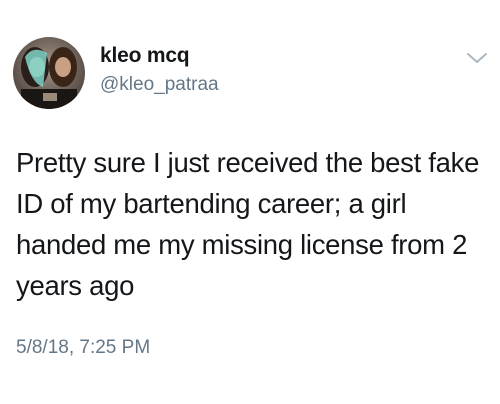 The image size is (500, 404). I want to click on timestamp: 5/8/18, 7:25 PM, so click(83, 348).